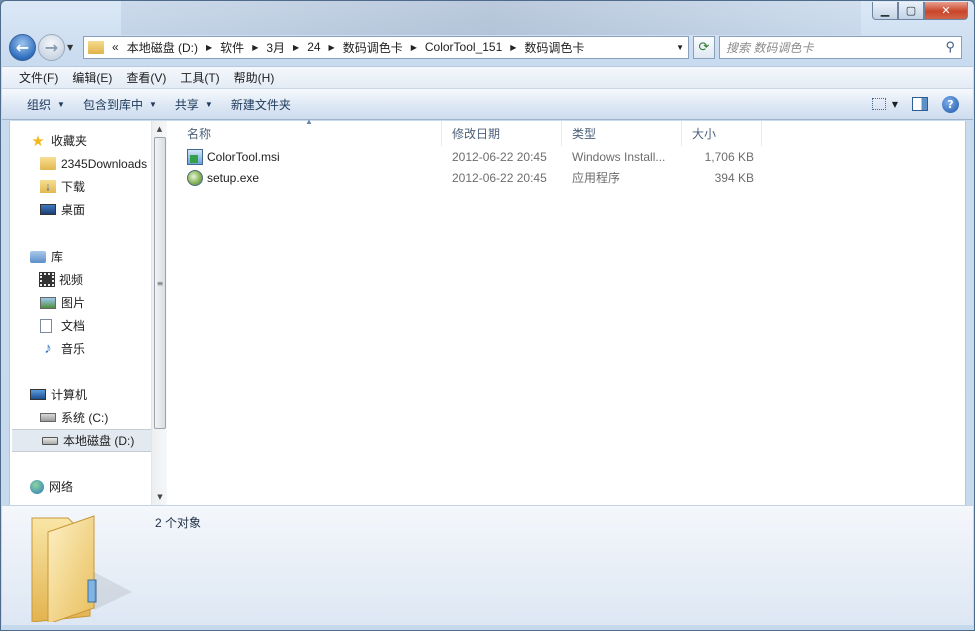 The width and height of the screenshot is (975, 631). What do you see at coordinates (840, 47) in the screenshot?
I see `search-box: 搜索 数码调色卡 ⚲` at bounding box center [840, 47].